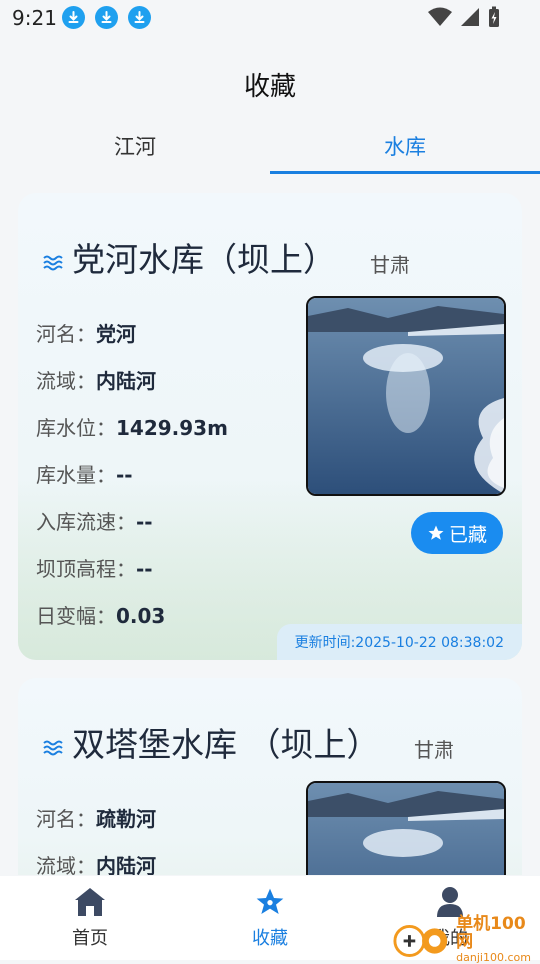 This screenshot has width=540, height=964. I want to click on field-water-level: 库水位：1429.93m, so click(132, 428).